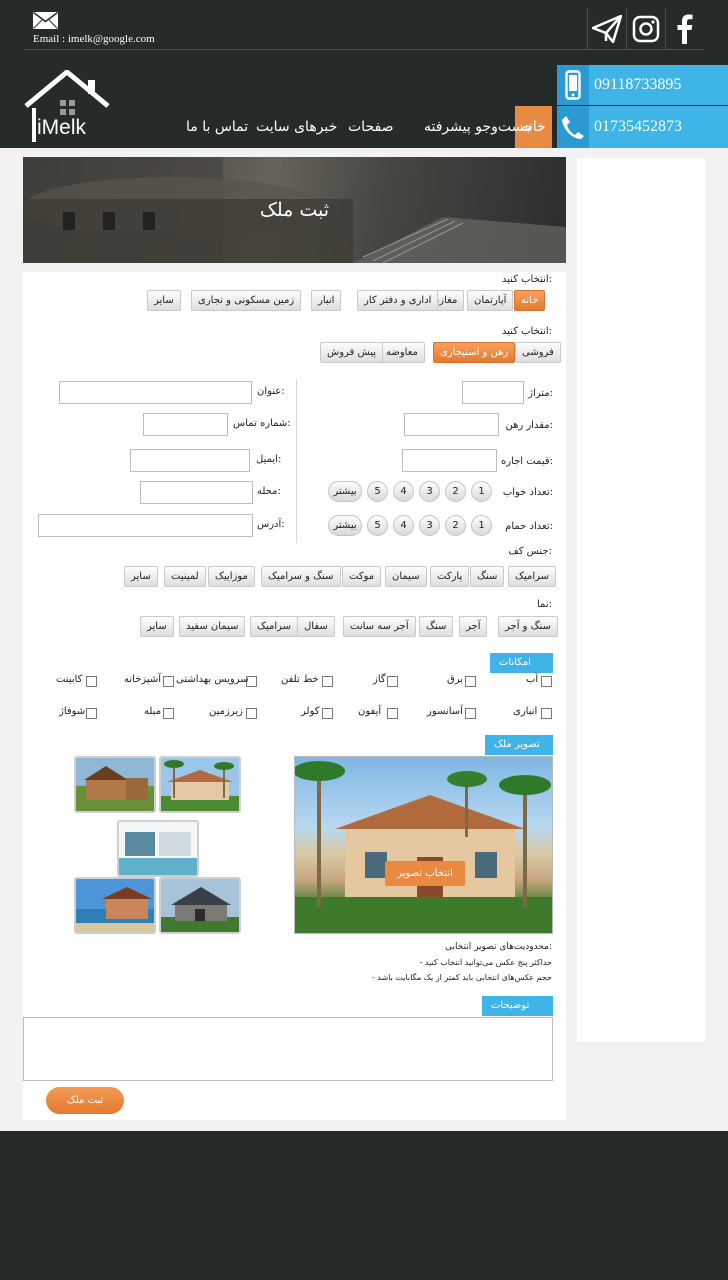  Describe the element at coordinates (141, 576) in the screenshot. I see `floor-option-other: سایر` at that location.